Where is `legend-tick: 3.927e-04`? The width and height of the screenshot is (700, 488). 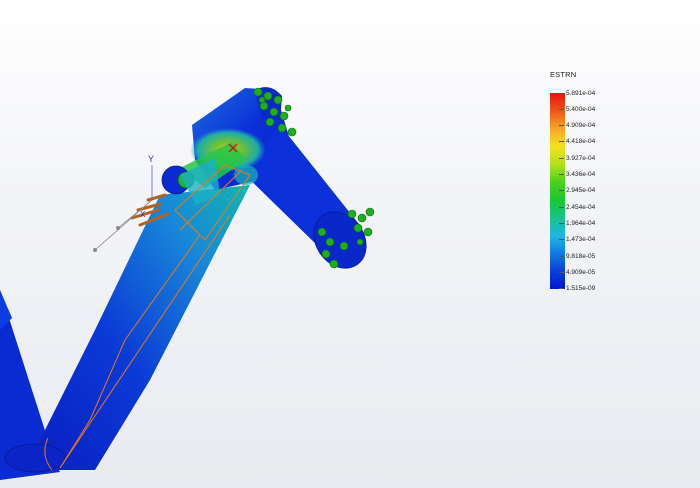
legend-tick: 3.927e-04 is located at coordinates (577, 158).